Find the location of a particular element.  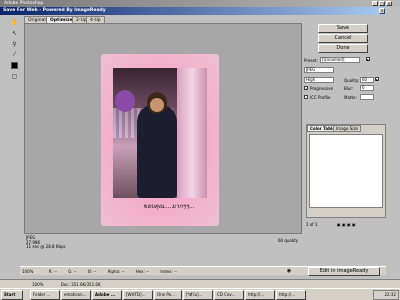

compression-select: High is located at coordinates (319, 80).